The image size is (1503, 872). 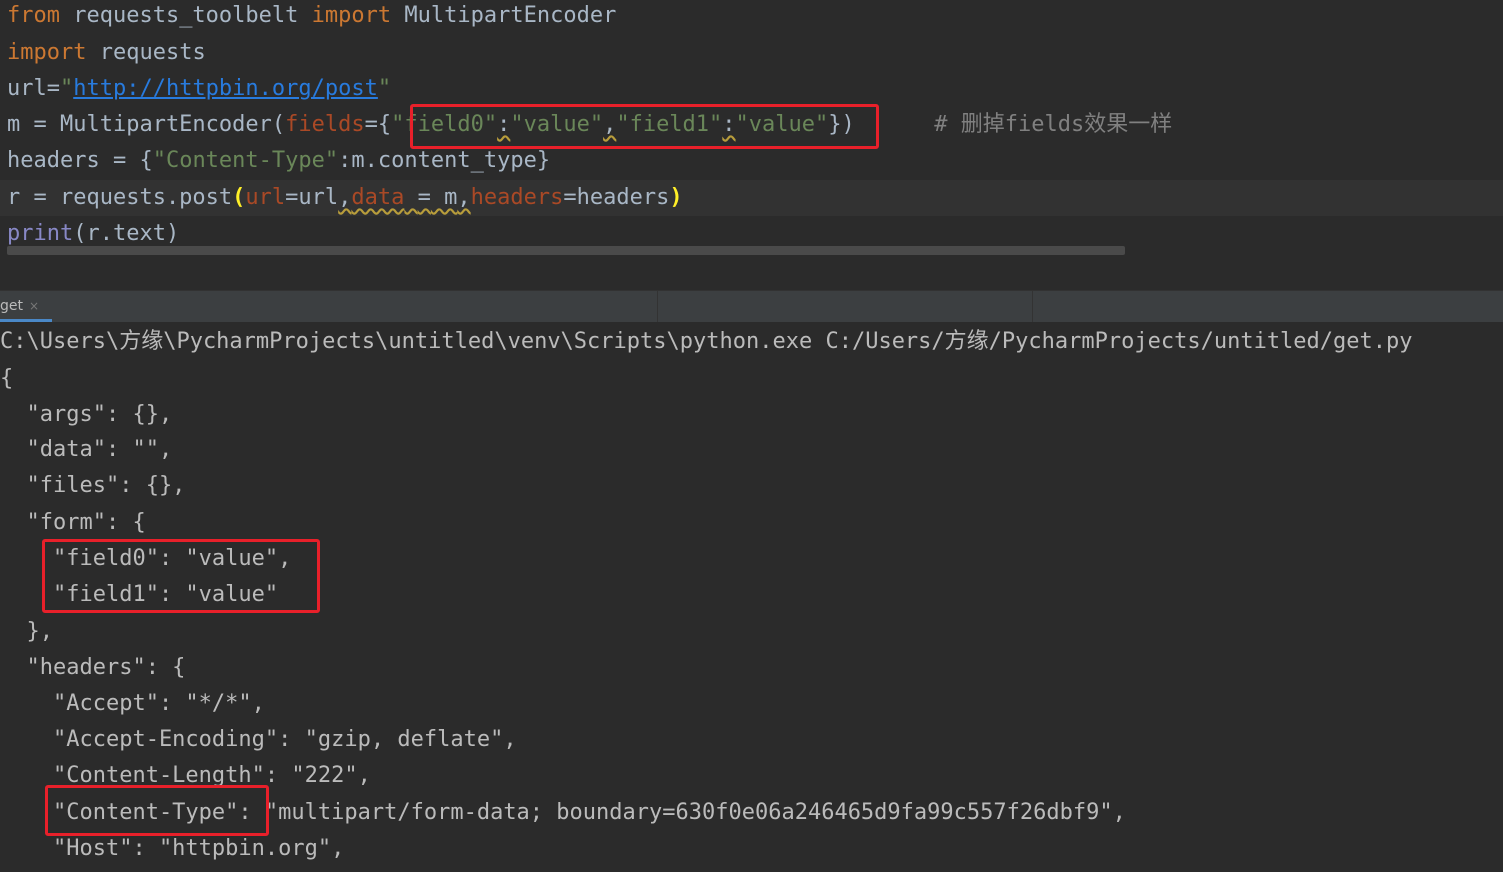 What do you see at coordinates (126, 233) in the screenshot?
I see `code-token: (r.text)` at bounding box center [126, 233].